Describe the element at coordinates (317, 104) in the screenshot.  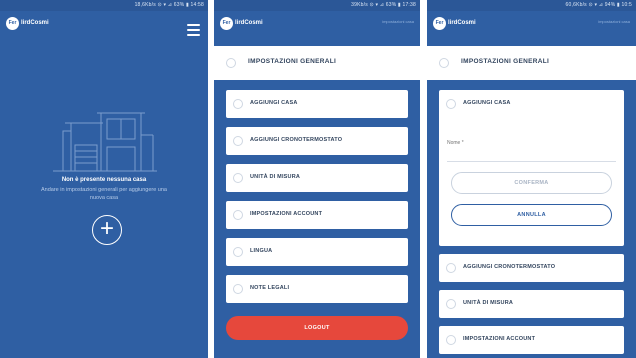
I see `menu-item-add-house: AGGIUNGI CASA` at that location.